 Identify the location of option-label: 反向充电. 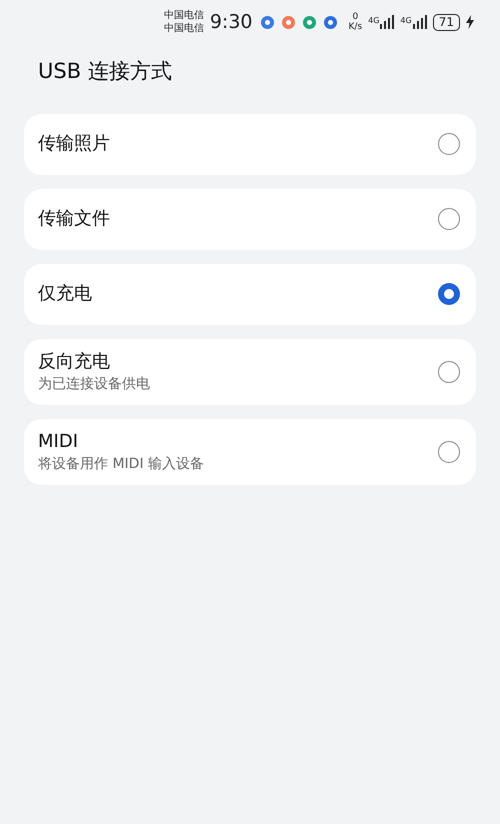
(74, 362).